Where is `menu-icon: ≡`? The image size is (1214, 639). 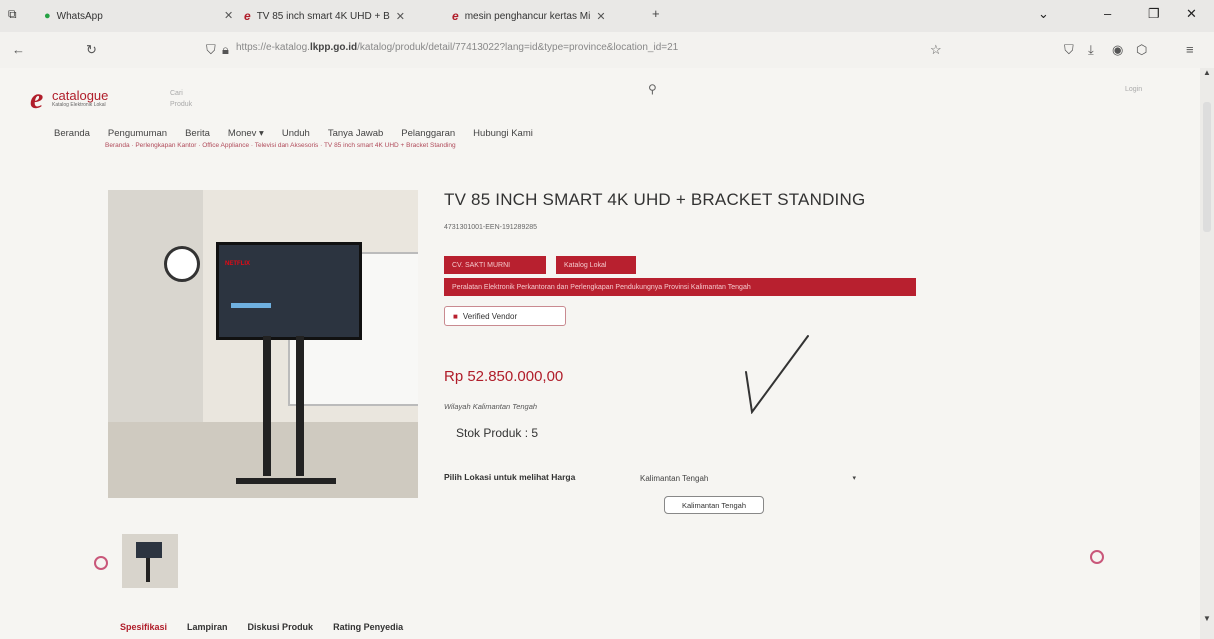
menu-icon: ≡ is located at coordinates (1190, 49).